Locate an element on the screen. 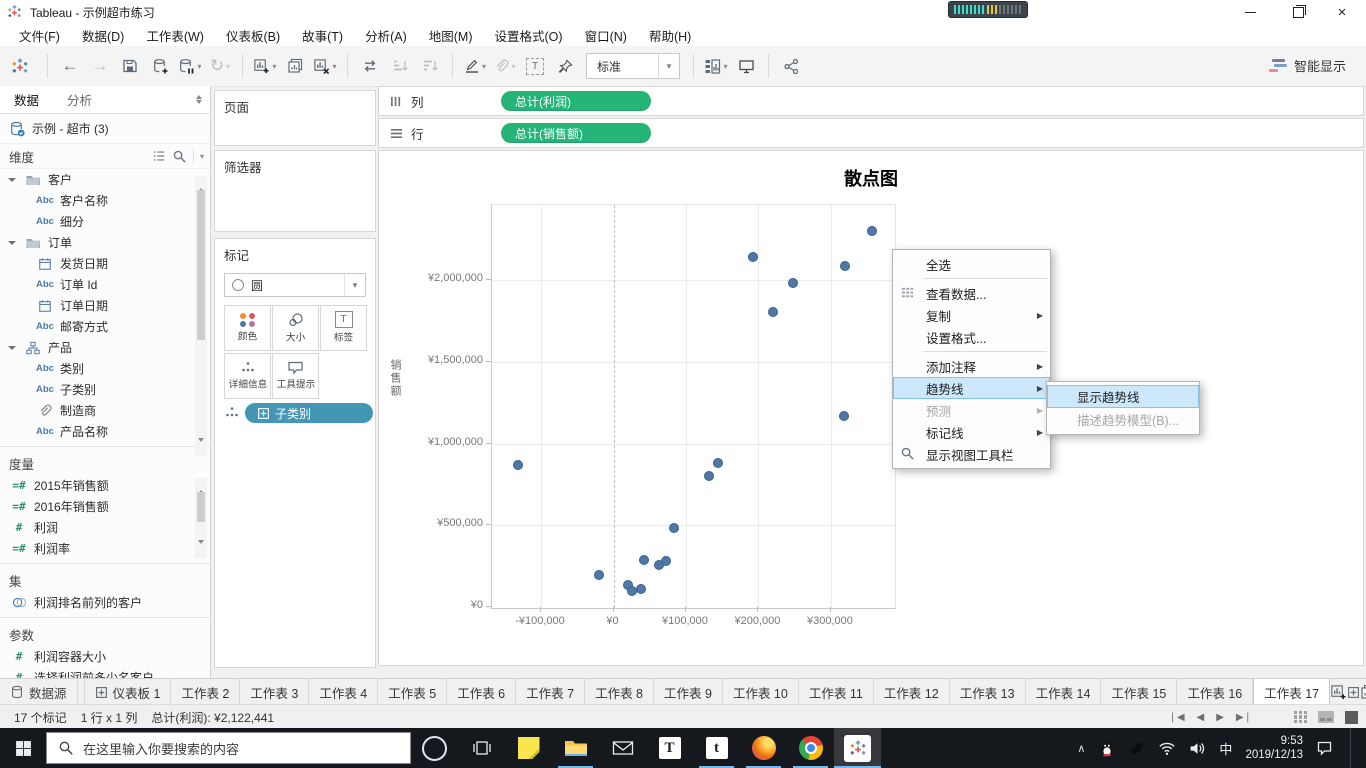 The height and width of the screenshot is (768, 1366). context-menu-item: 显示视图工具栏 is located at coordinates (971, 454).